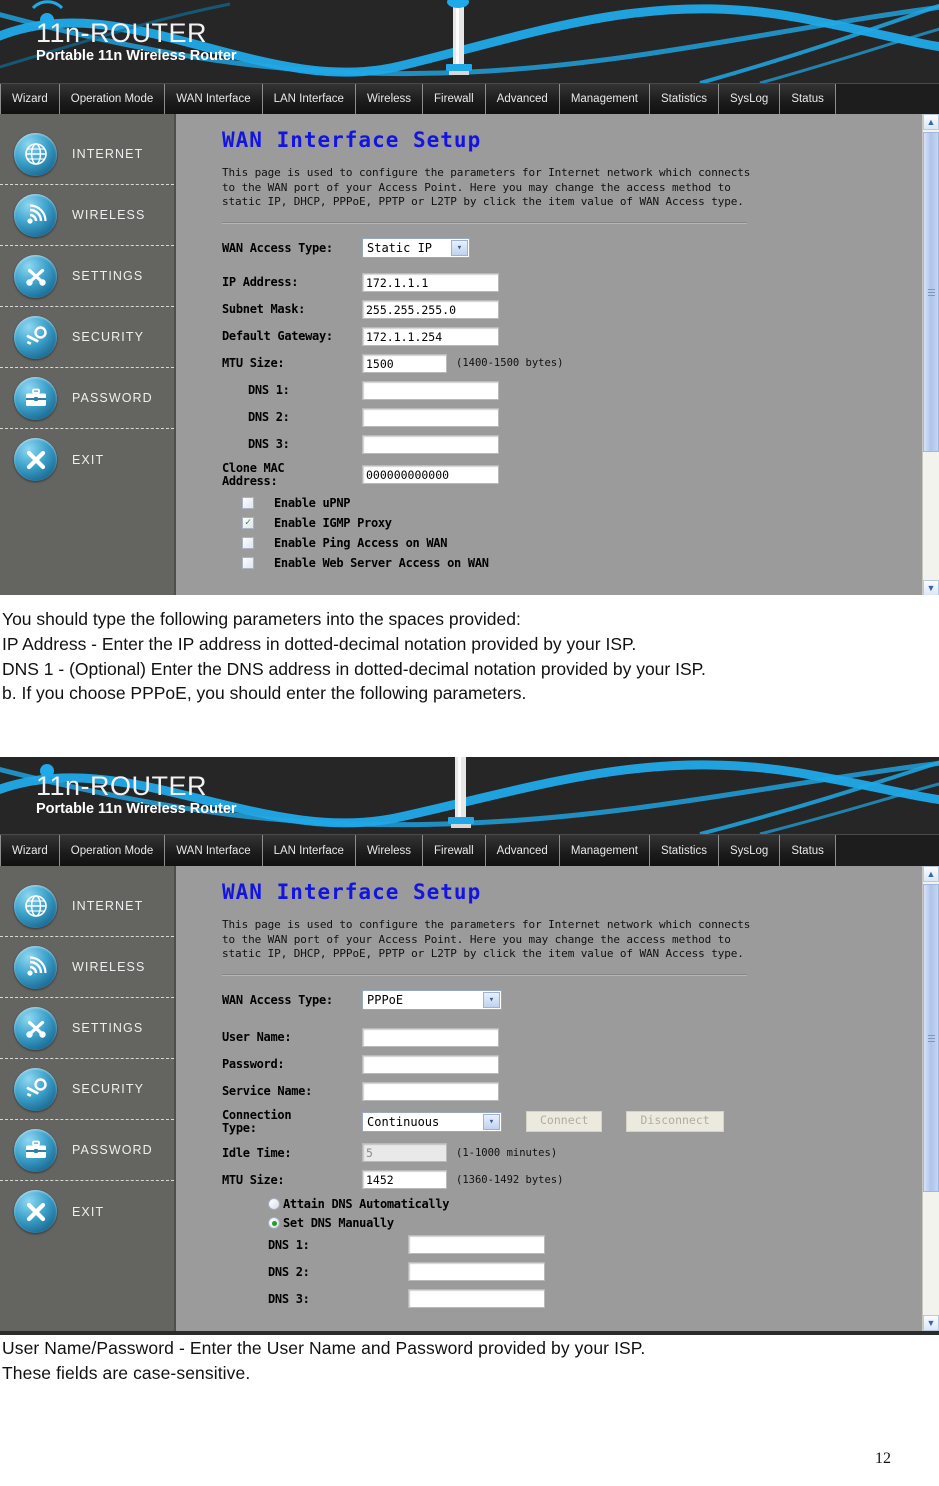  I want to click on nav-tab-label: Wireless, so click(389, 850).